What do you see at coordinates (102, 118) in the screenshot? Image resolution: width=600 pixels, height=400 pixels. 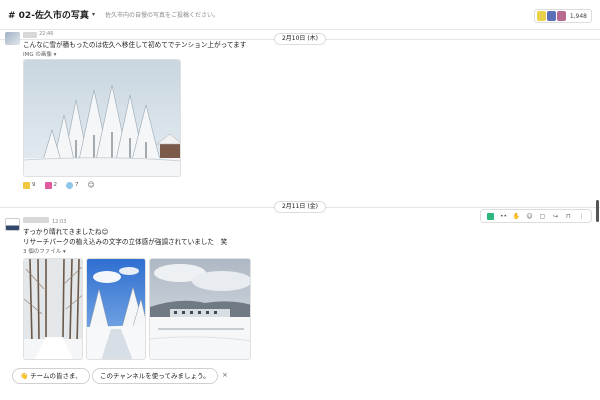 I see `snow-forest-photo` at bounding box center [102, 118].